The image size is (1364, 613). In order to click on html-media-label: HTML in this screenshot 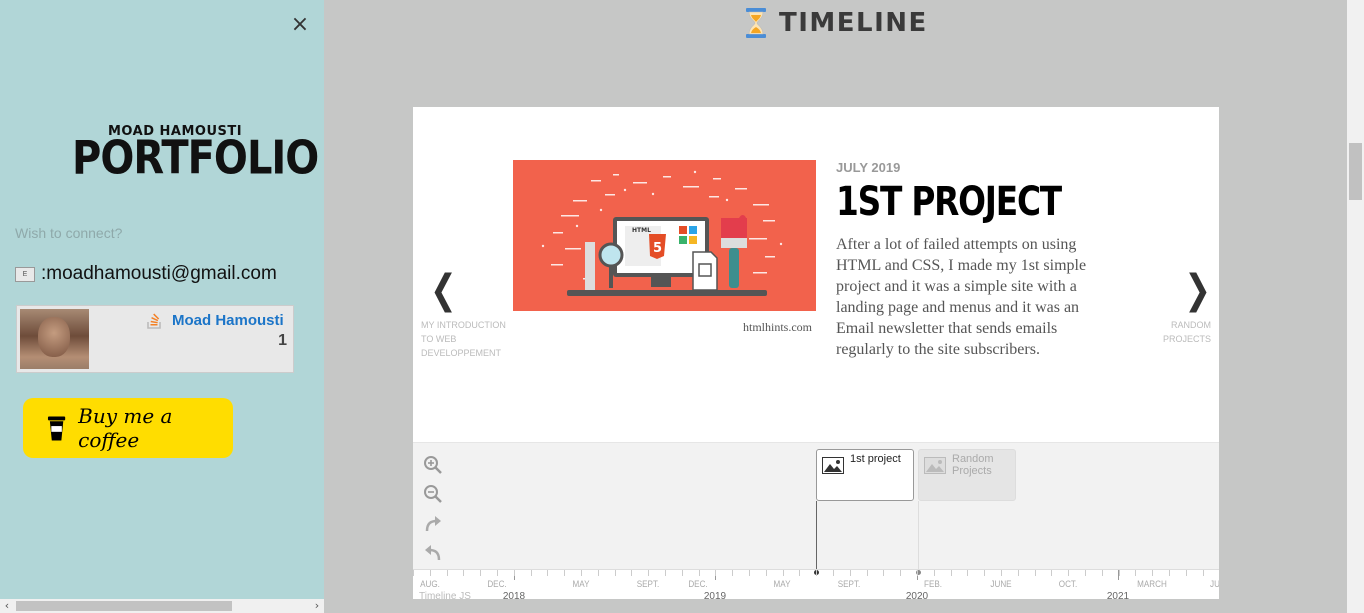, I will do `click(641, 230)`.